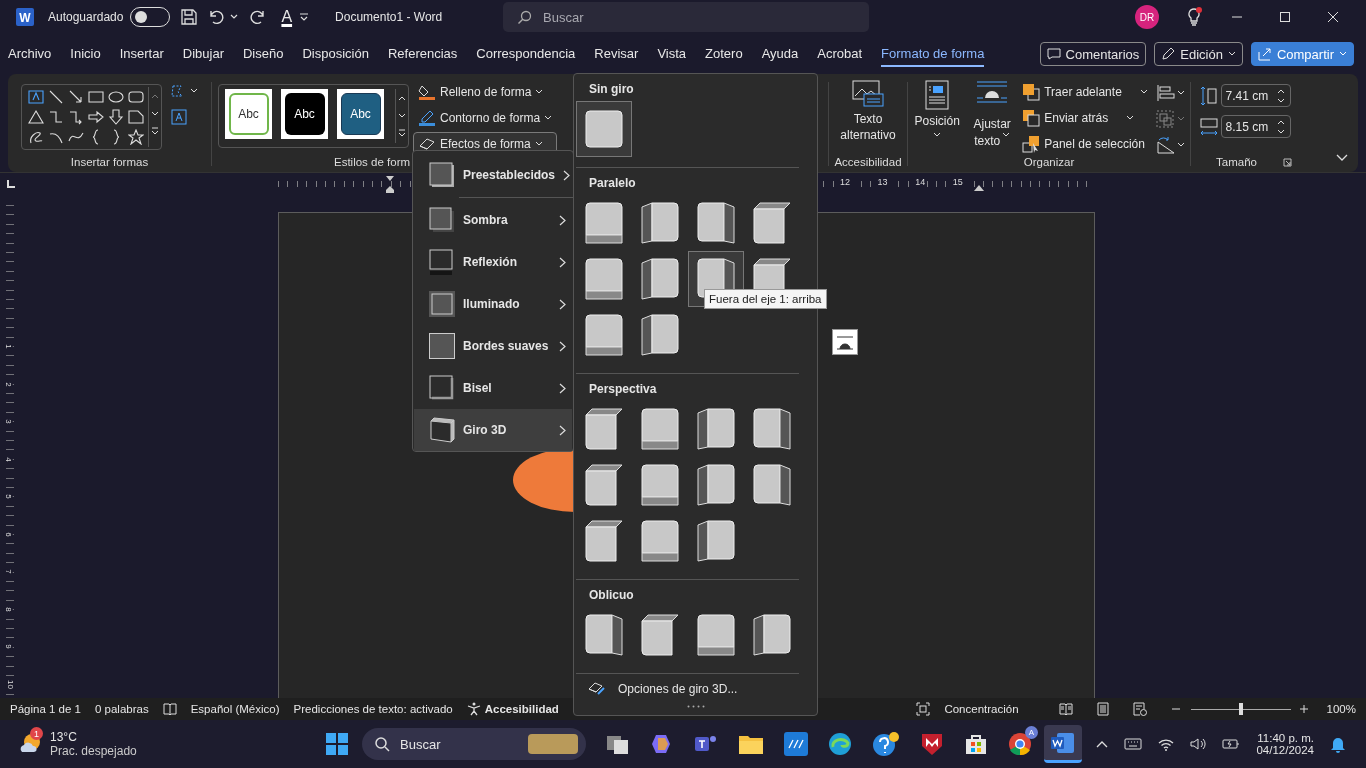 This screenshot has width=1366, height=768. I want to click on start-icon, so click(337, 744).